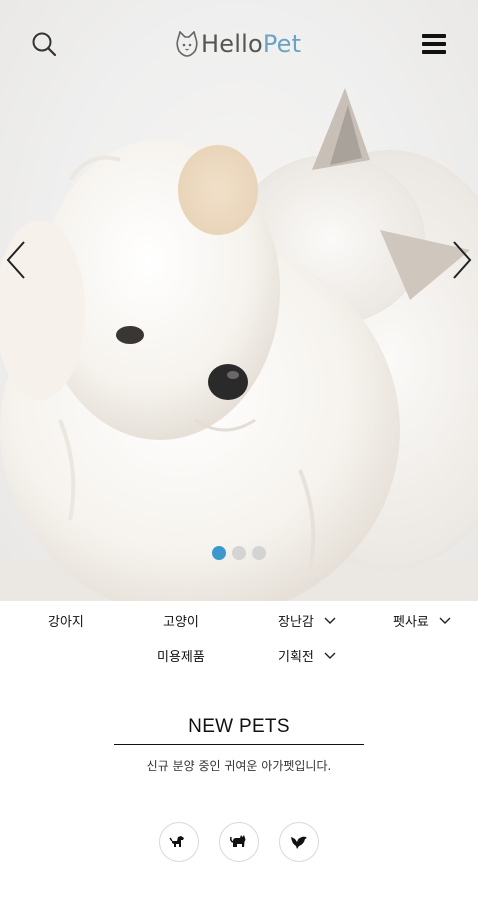  I want to click on search-icon, so click(45, 45).